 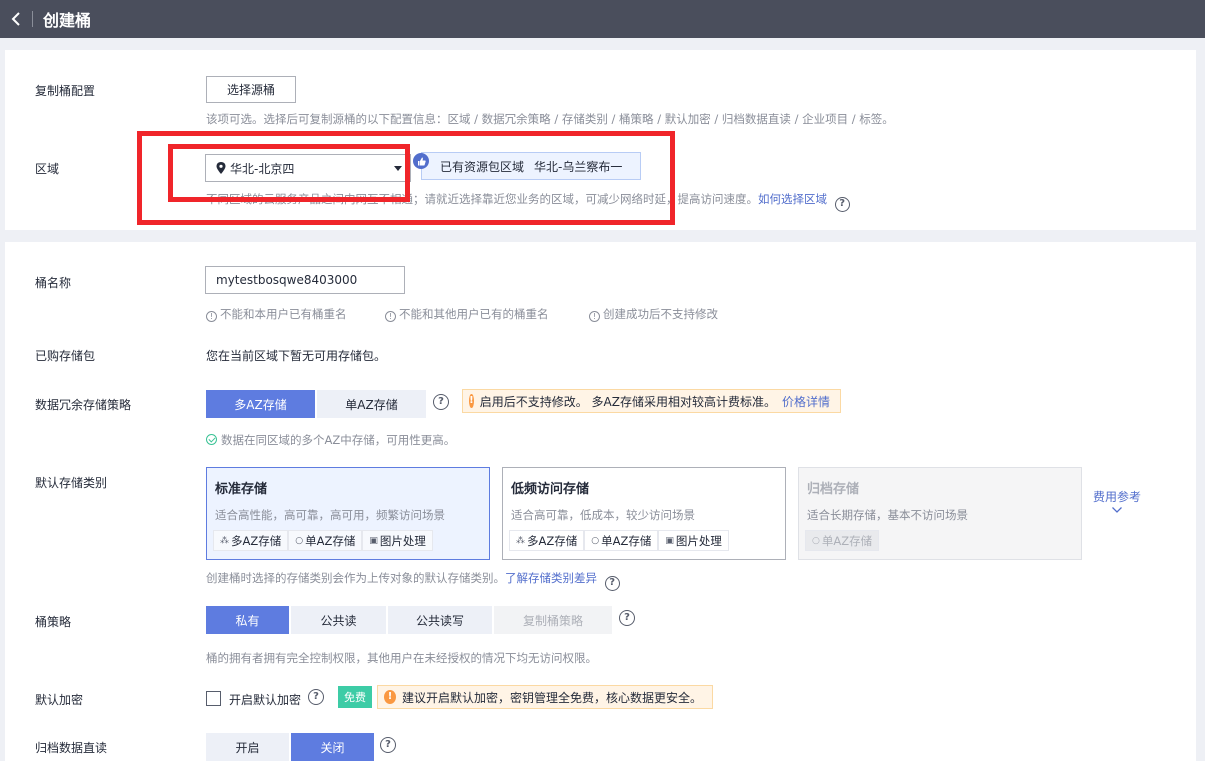 I want to click on back-button, so click(x=16, y=19).